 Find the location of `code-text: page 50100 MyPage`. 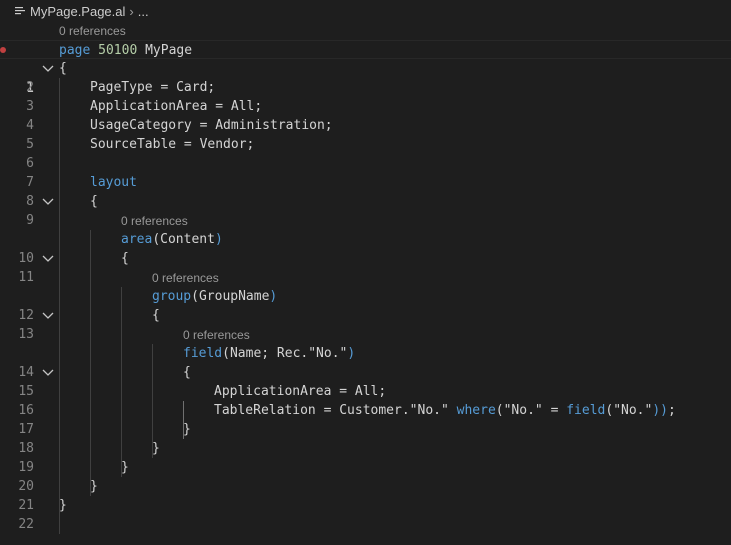

code-text: page 50100 MyPage is located at coordinates (125, 50).